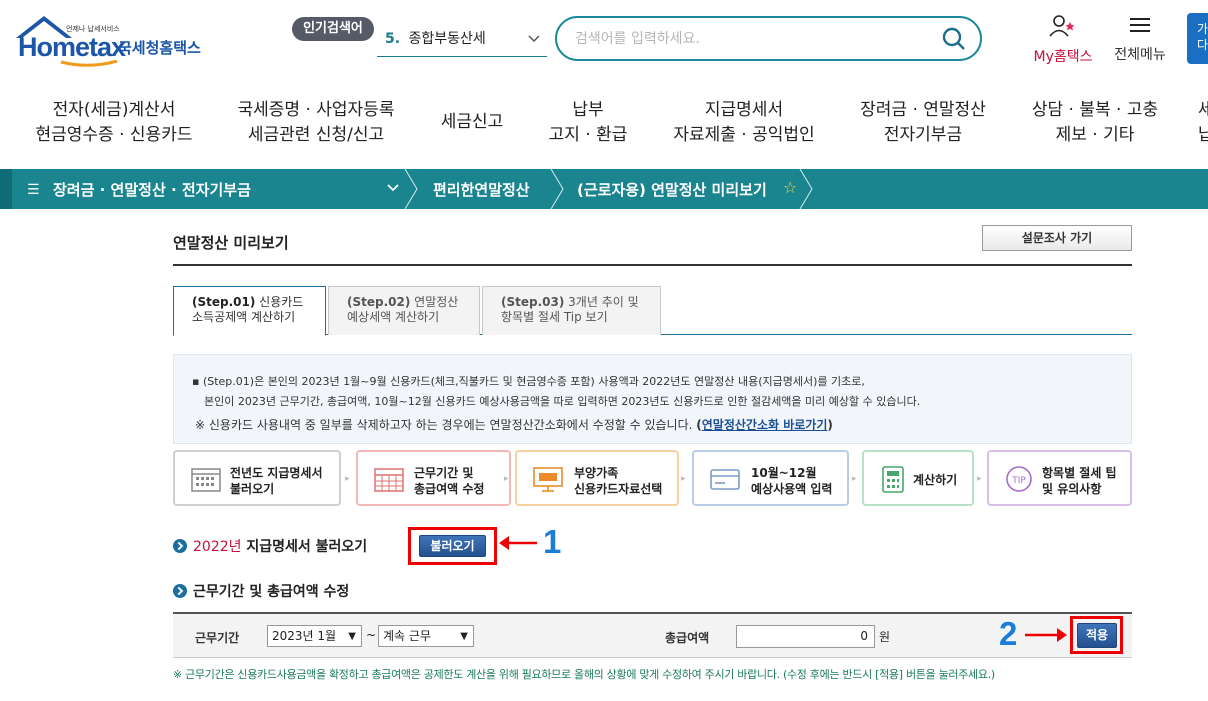 This screenshot has height=701, width=1208. Describe the element at coordinates (790, 187) in the screenshot. I see `favorite-star-icon: ☆` at that location.